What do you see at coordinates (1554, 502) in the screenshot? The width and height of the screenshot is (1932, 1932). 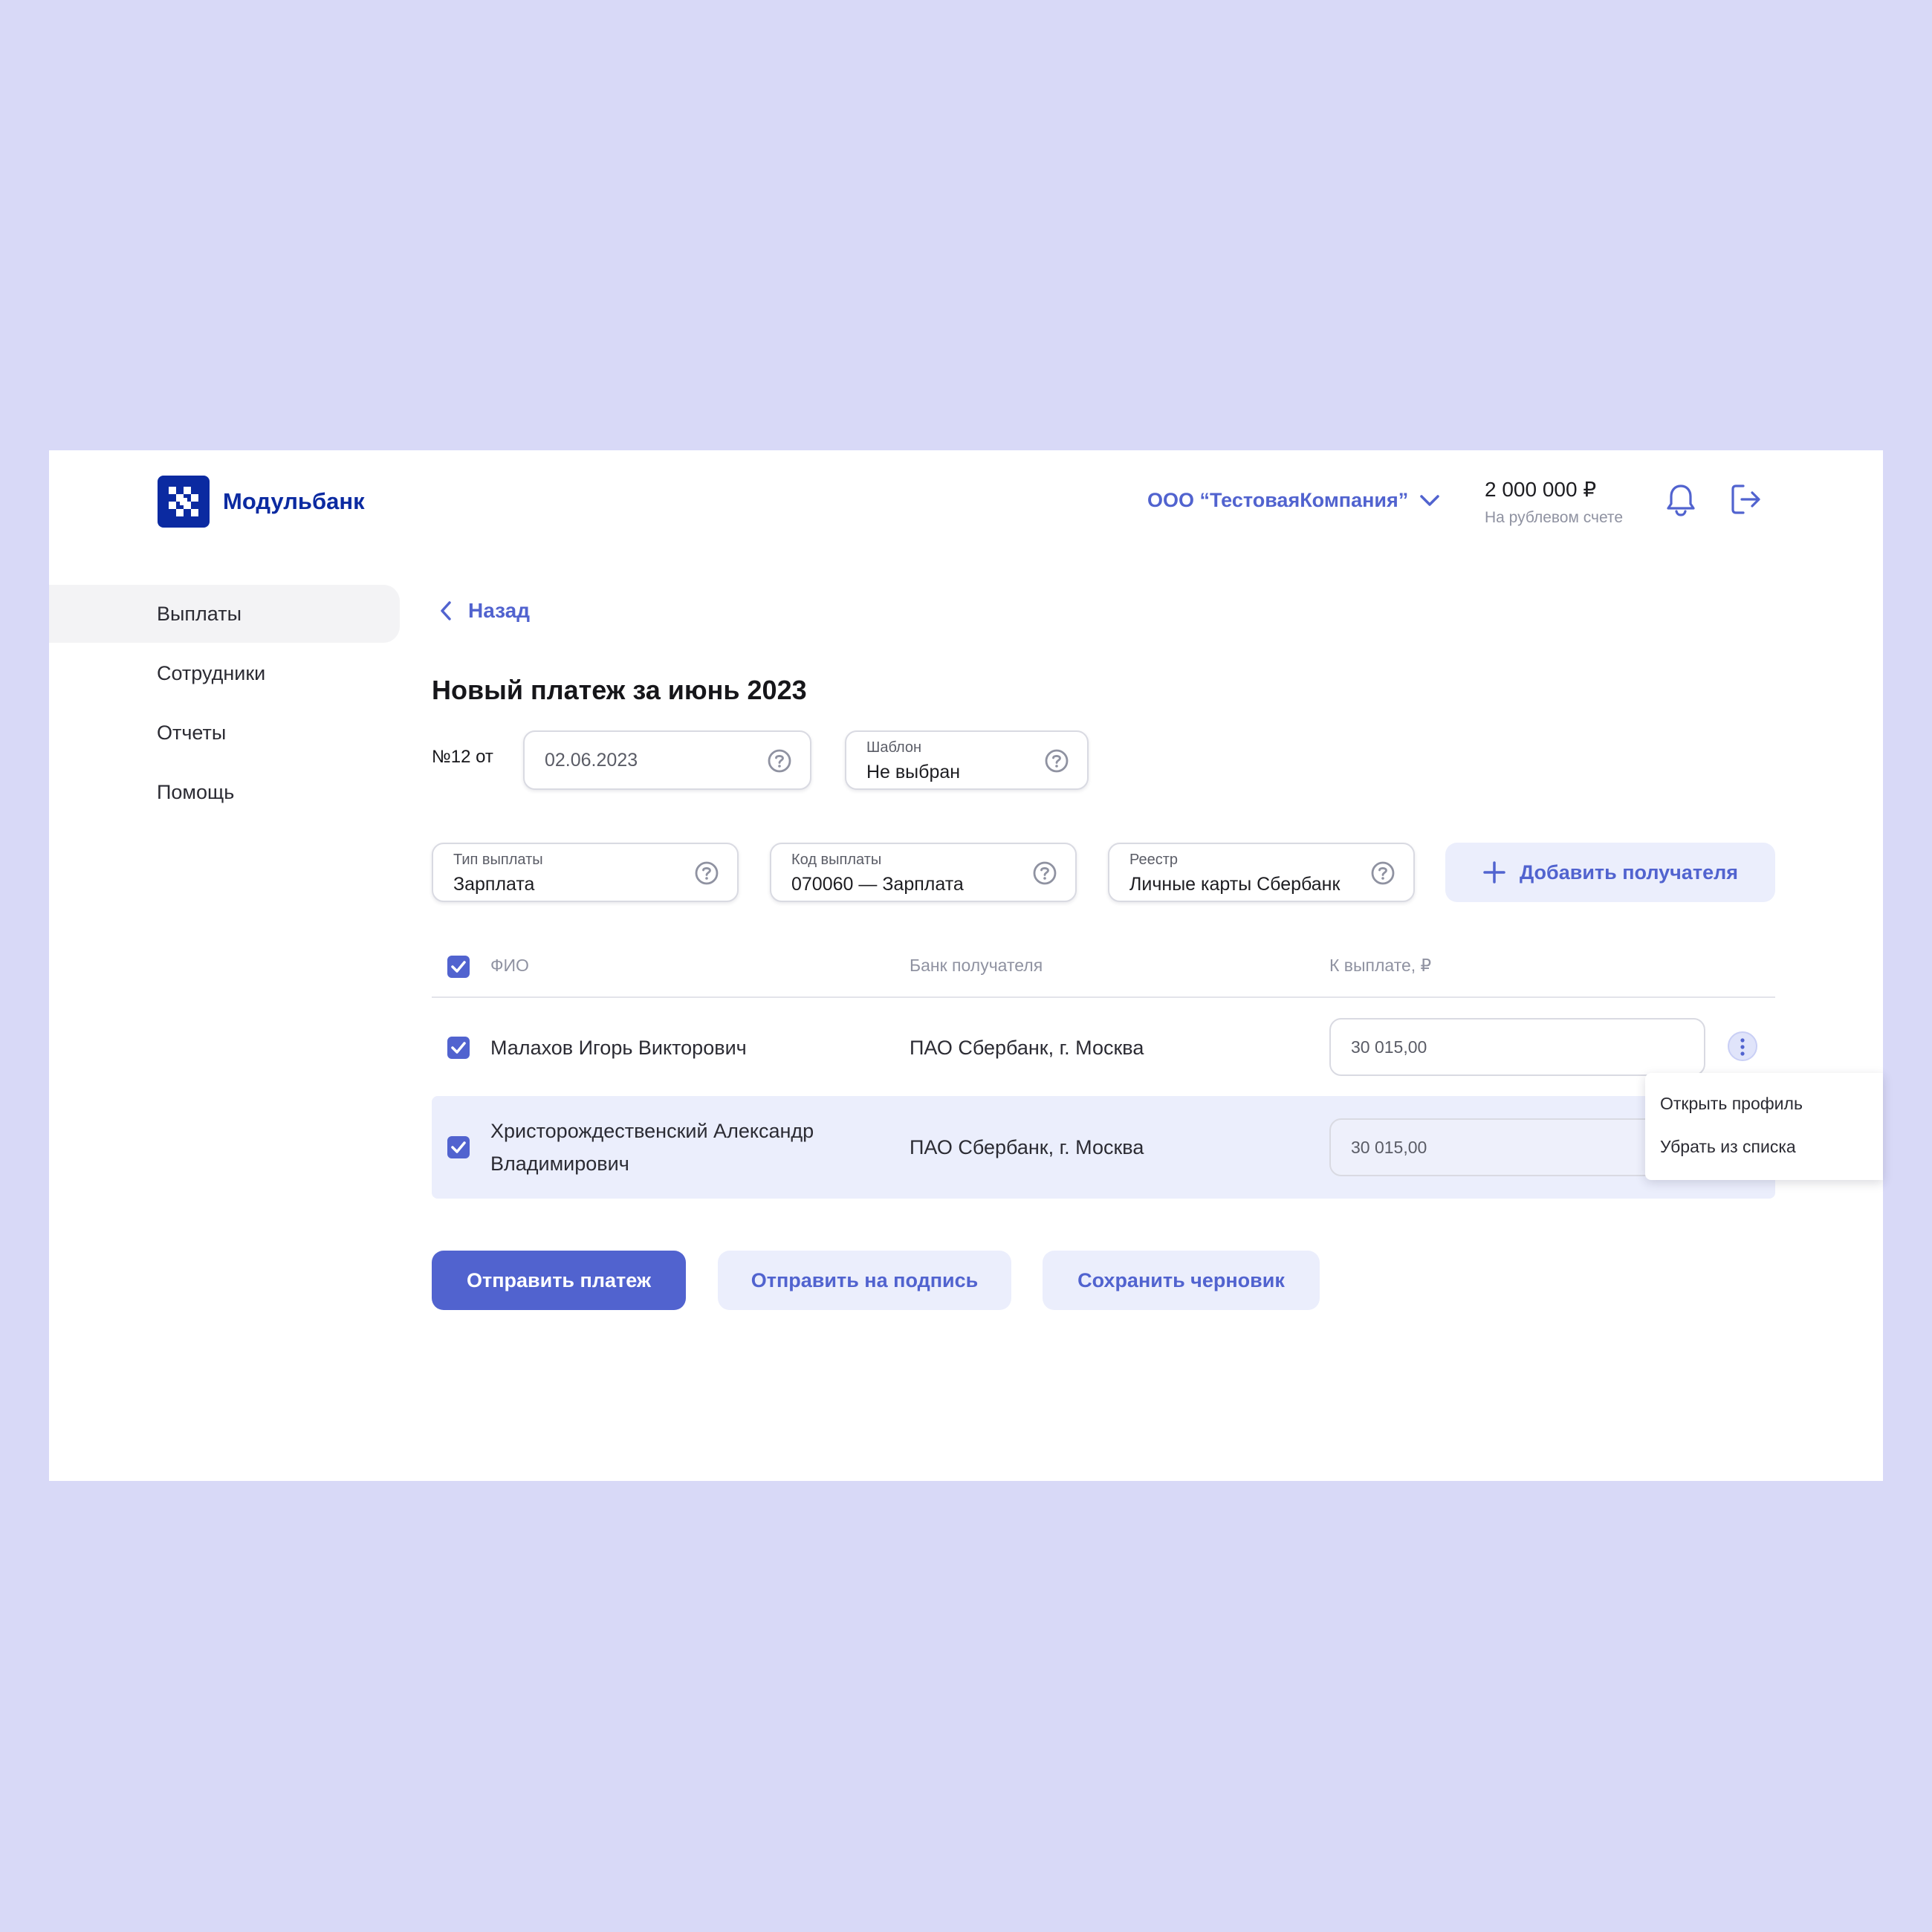 I see `account-balance: 2 000 000 ₽ На рублевом счете` at bounding box center [1554, 502].